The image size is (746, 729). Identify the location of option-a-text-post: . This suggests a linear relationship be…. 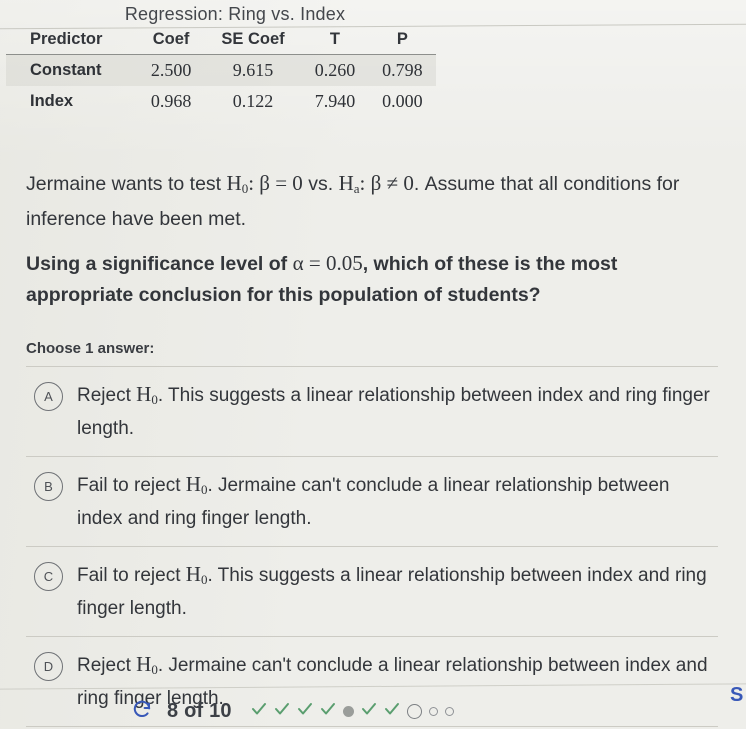
(393, 412).